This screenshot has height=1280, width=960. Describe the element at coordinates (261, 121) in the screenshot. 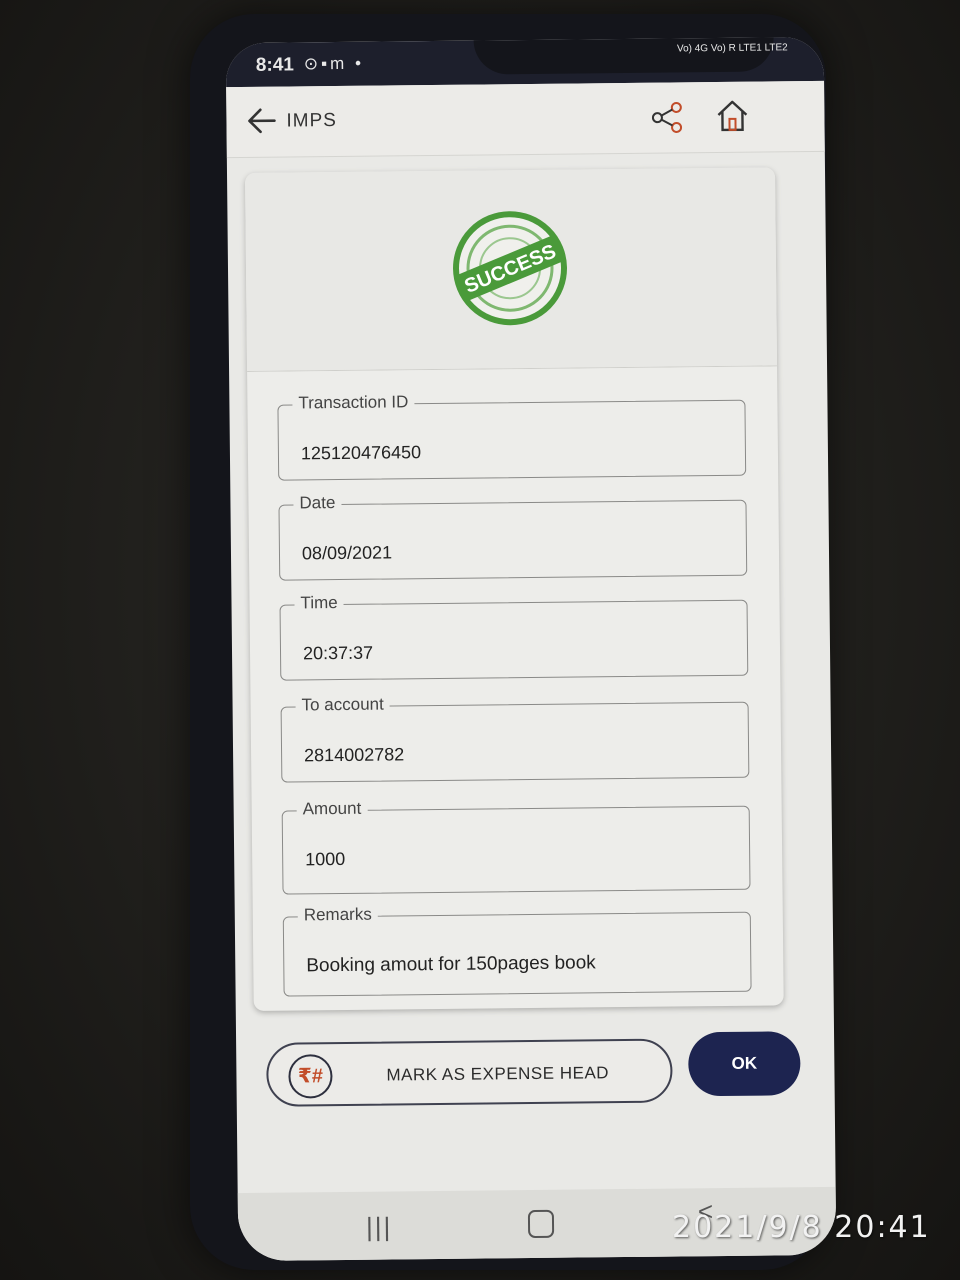

I see `back-arrow-icon` at that location.